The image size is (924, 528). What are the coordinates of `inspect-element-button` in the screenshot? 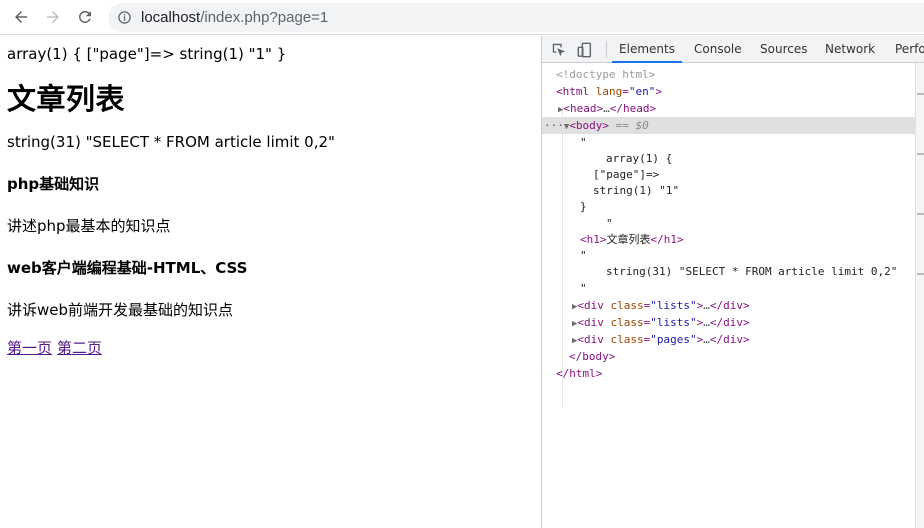 It's located at (559, 50).